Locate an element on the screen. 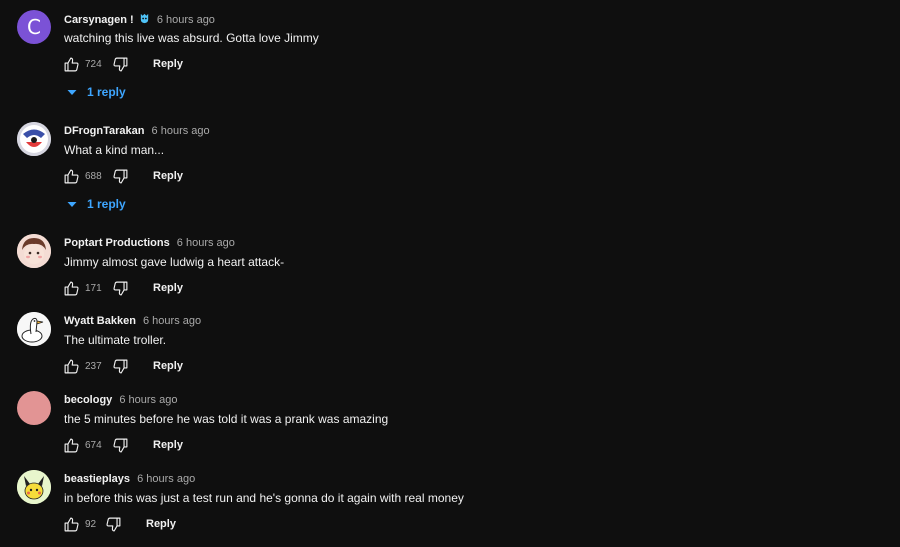  author-name: Wyatt Bakken is located at coordinates (100, 321).